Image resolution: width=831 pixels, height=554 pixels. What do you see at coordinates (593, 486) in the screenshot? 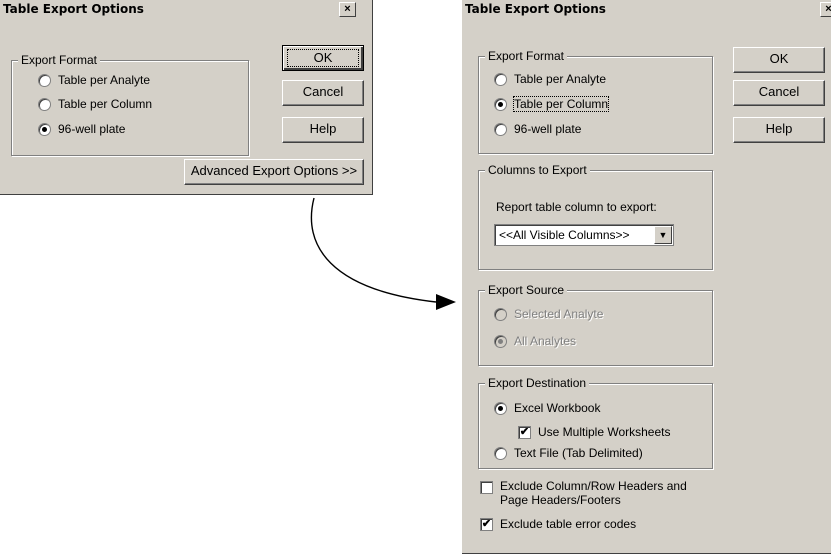
I see `checkbox-label-line1: Exclude Column/Row Headers and` at bounding box center [593, 486].